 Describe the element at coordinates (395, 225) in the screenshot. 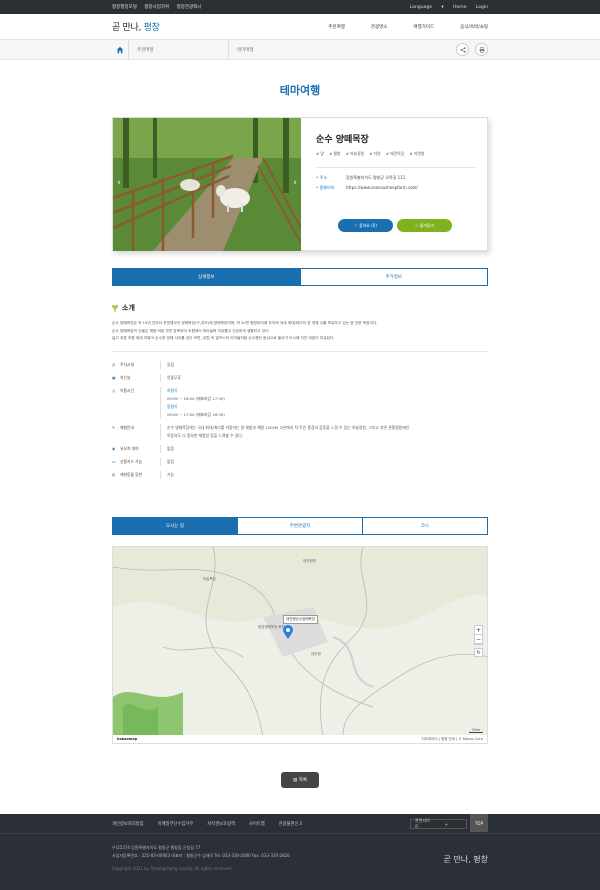

I see `card-actions: ♡ 좋아요 (0) ☆ 즐겨찾기` at that location.